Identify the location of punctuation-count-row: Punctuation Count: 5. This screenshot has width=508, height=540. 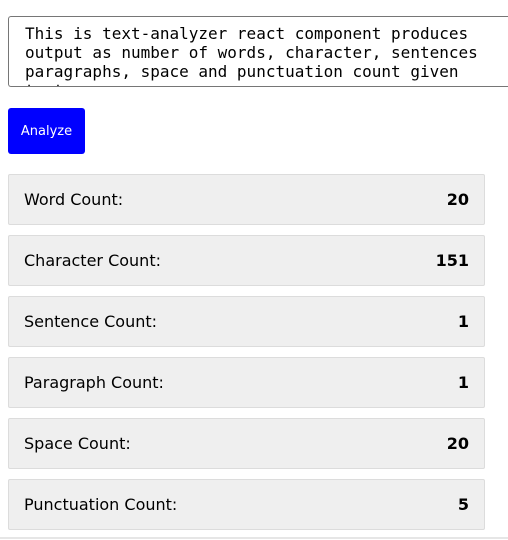
(246, 504).